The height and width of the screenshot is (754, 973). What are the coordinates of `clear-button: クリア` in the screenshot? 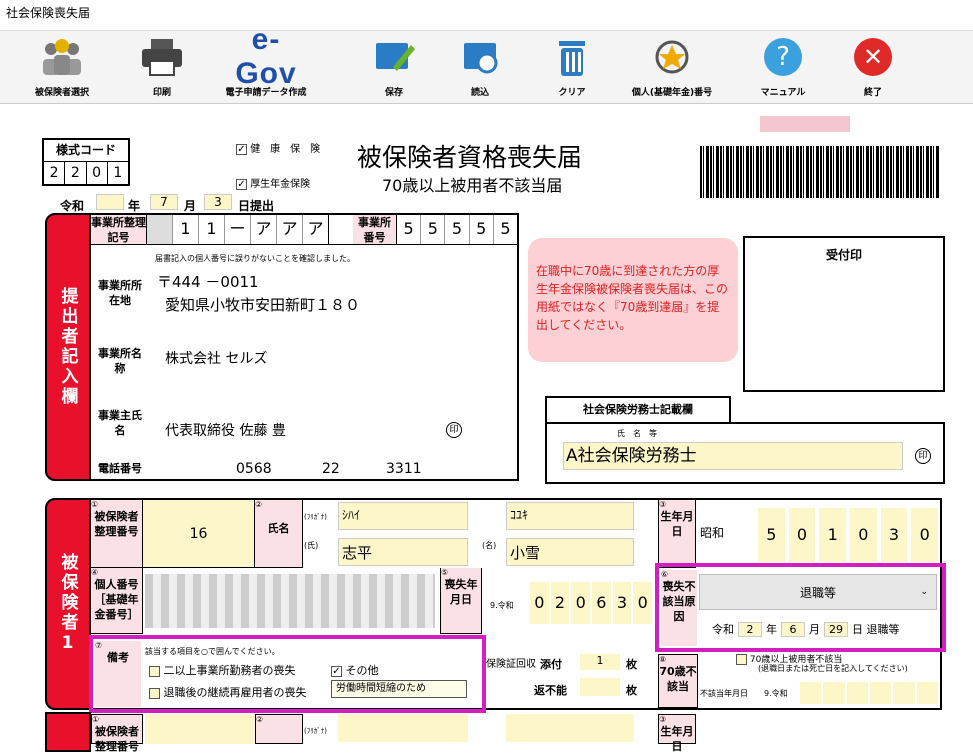 It's located at (572, 69).